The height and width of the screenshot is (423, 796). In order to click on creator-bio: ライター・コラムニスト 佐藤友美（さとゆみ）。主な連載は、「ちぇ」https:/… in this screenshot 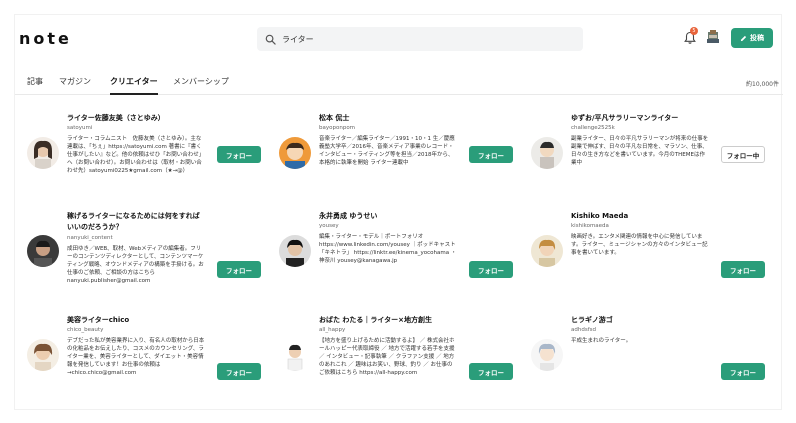, I will do `click(136, 155)`.